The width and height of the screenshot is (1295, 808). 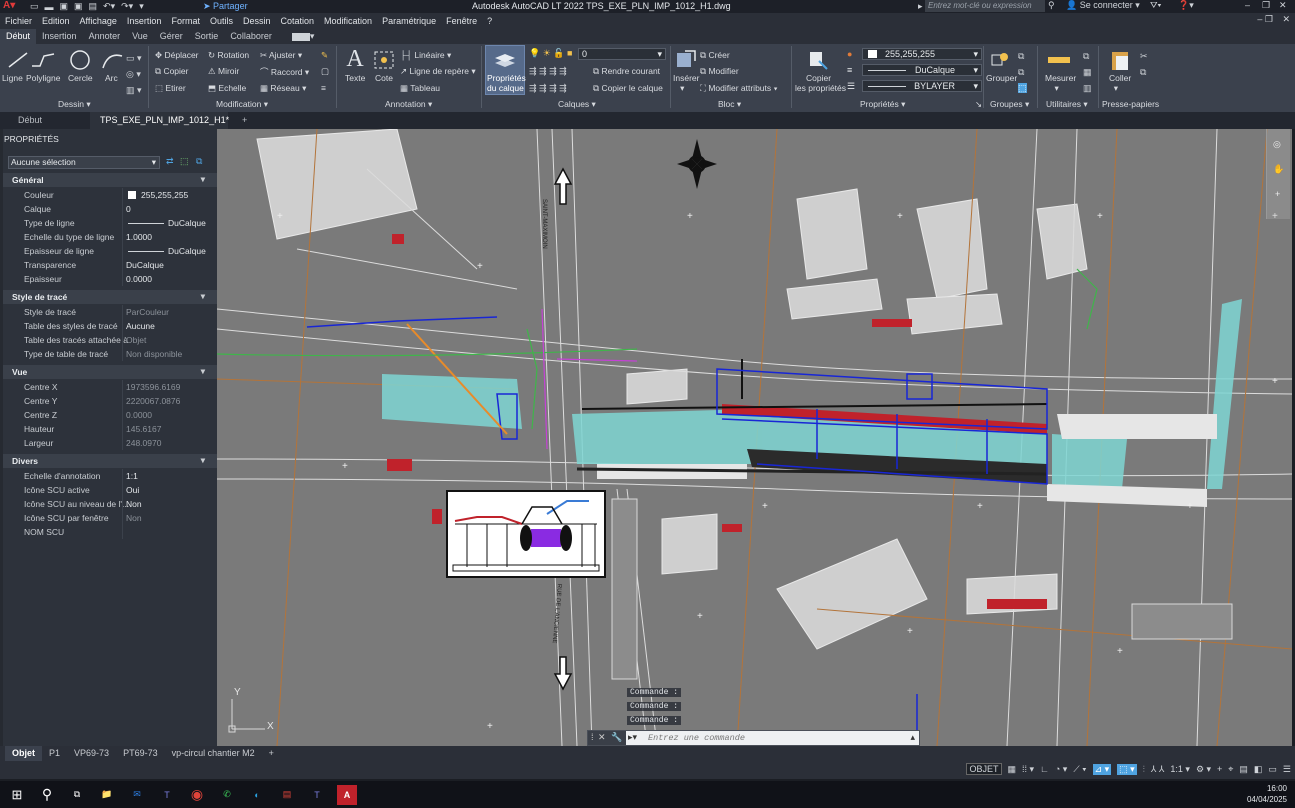 What do you see at coordinates (984, 769) in the screenshot?
I see `model-toggle: OBJET` at bounding box center [984, 769].